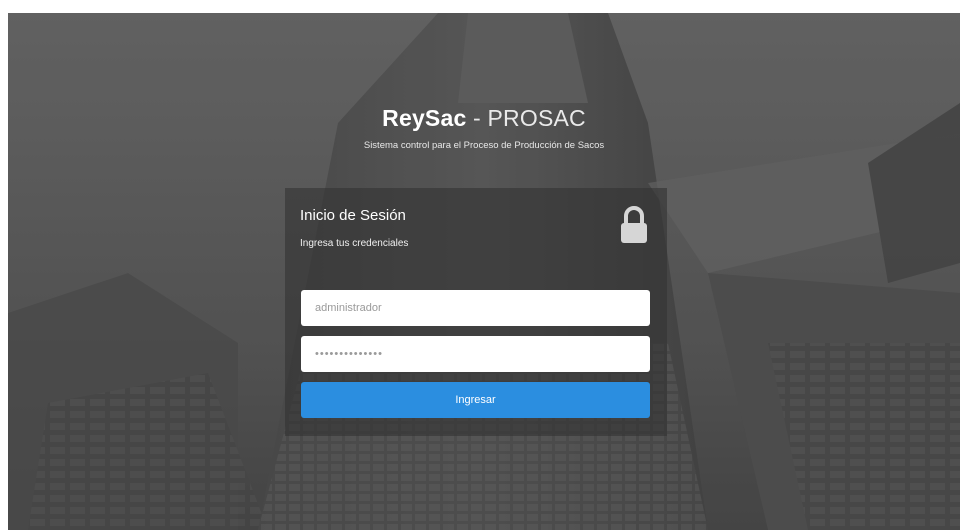  What do you see at coordinates (536, 118) in the screenshot?
I see `brand-product: PROSAC` at bounding box center [536, 118].